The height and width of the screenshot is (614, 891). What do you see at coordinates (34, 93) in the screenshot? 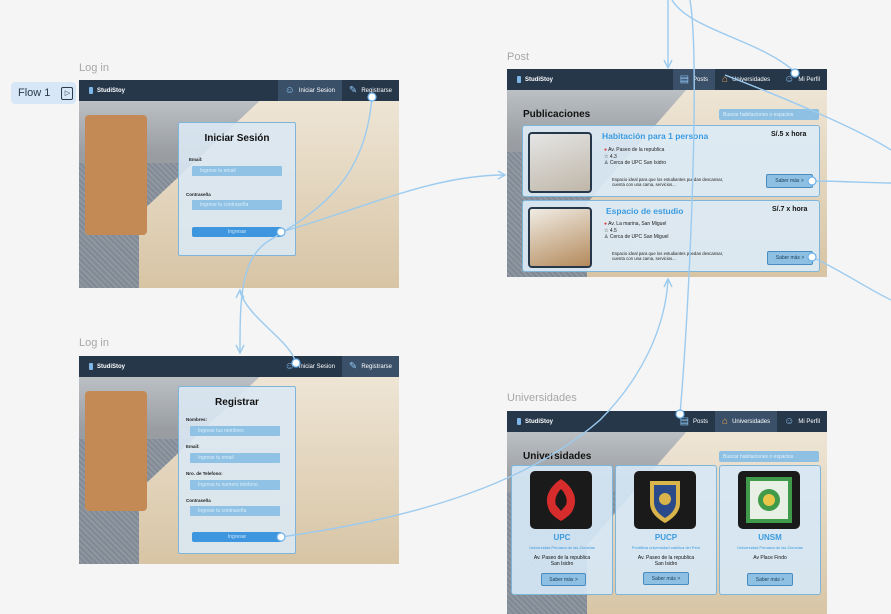
I see `flow-label: Flow 1` at bounding box center [34, 93].